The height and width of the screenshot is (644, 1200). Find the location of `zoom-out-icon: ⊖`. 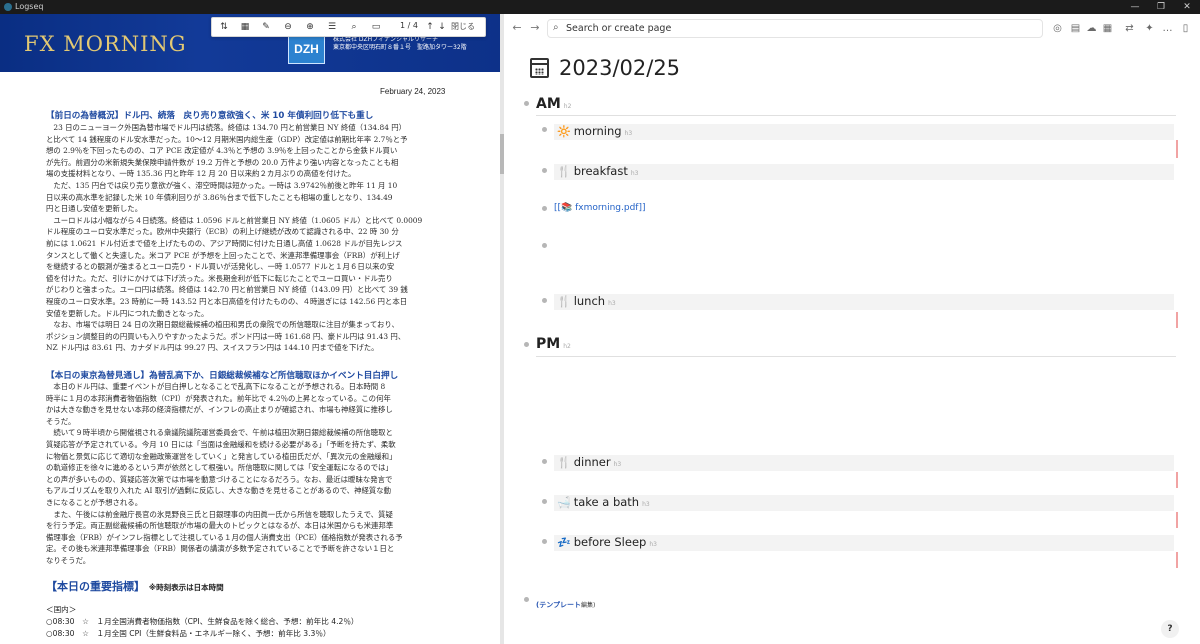

zoom-out-icon: ⊖ is located at coordinates (288, 27).